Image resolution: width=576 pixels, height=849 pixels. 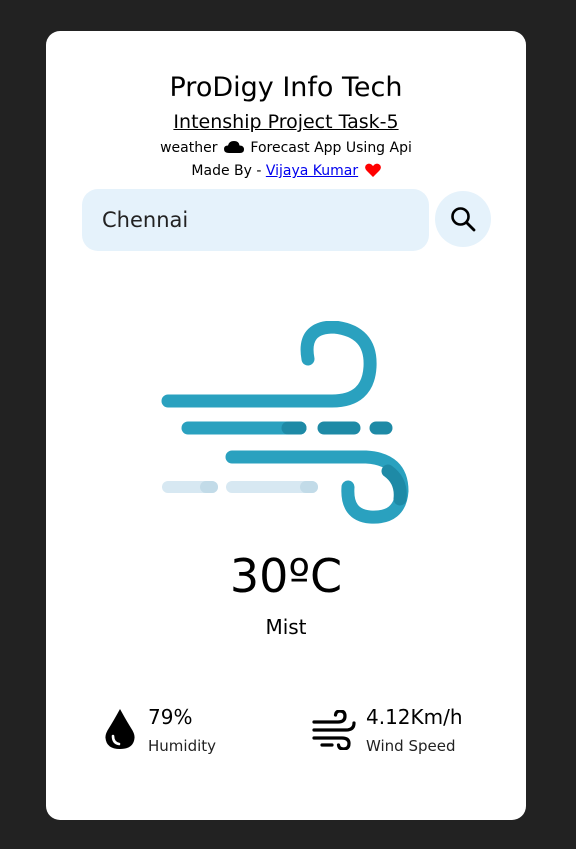 I want to click on page-subtitle: Intenship Project Task-5, so click(x=286, y=122).